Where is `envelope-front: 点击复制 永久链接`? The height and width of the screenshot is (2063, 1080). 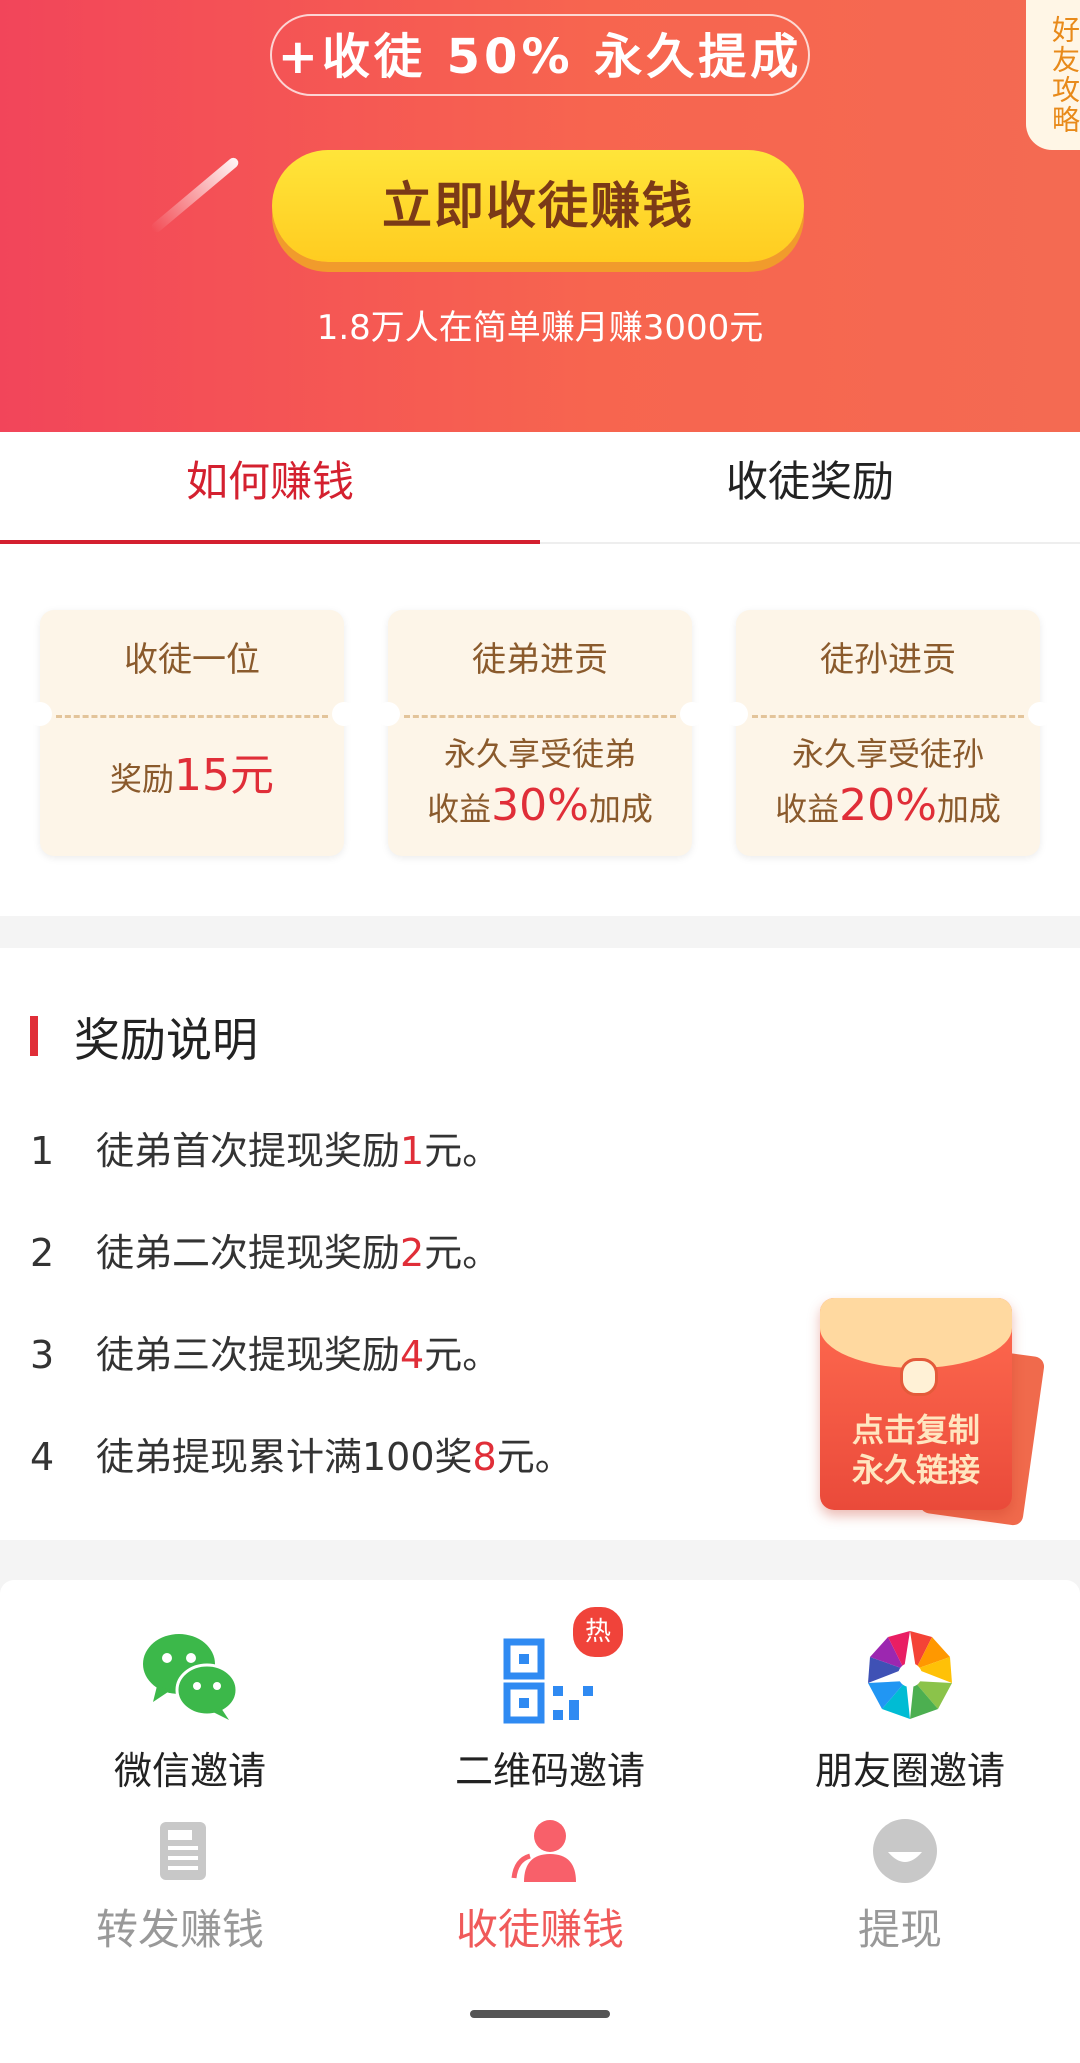
envelope-front: 点击复制 永久链接 is located at coordinates (916, 1404).